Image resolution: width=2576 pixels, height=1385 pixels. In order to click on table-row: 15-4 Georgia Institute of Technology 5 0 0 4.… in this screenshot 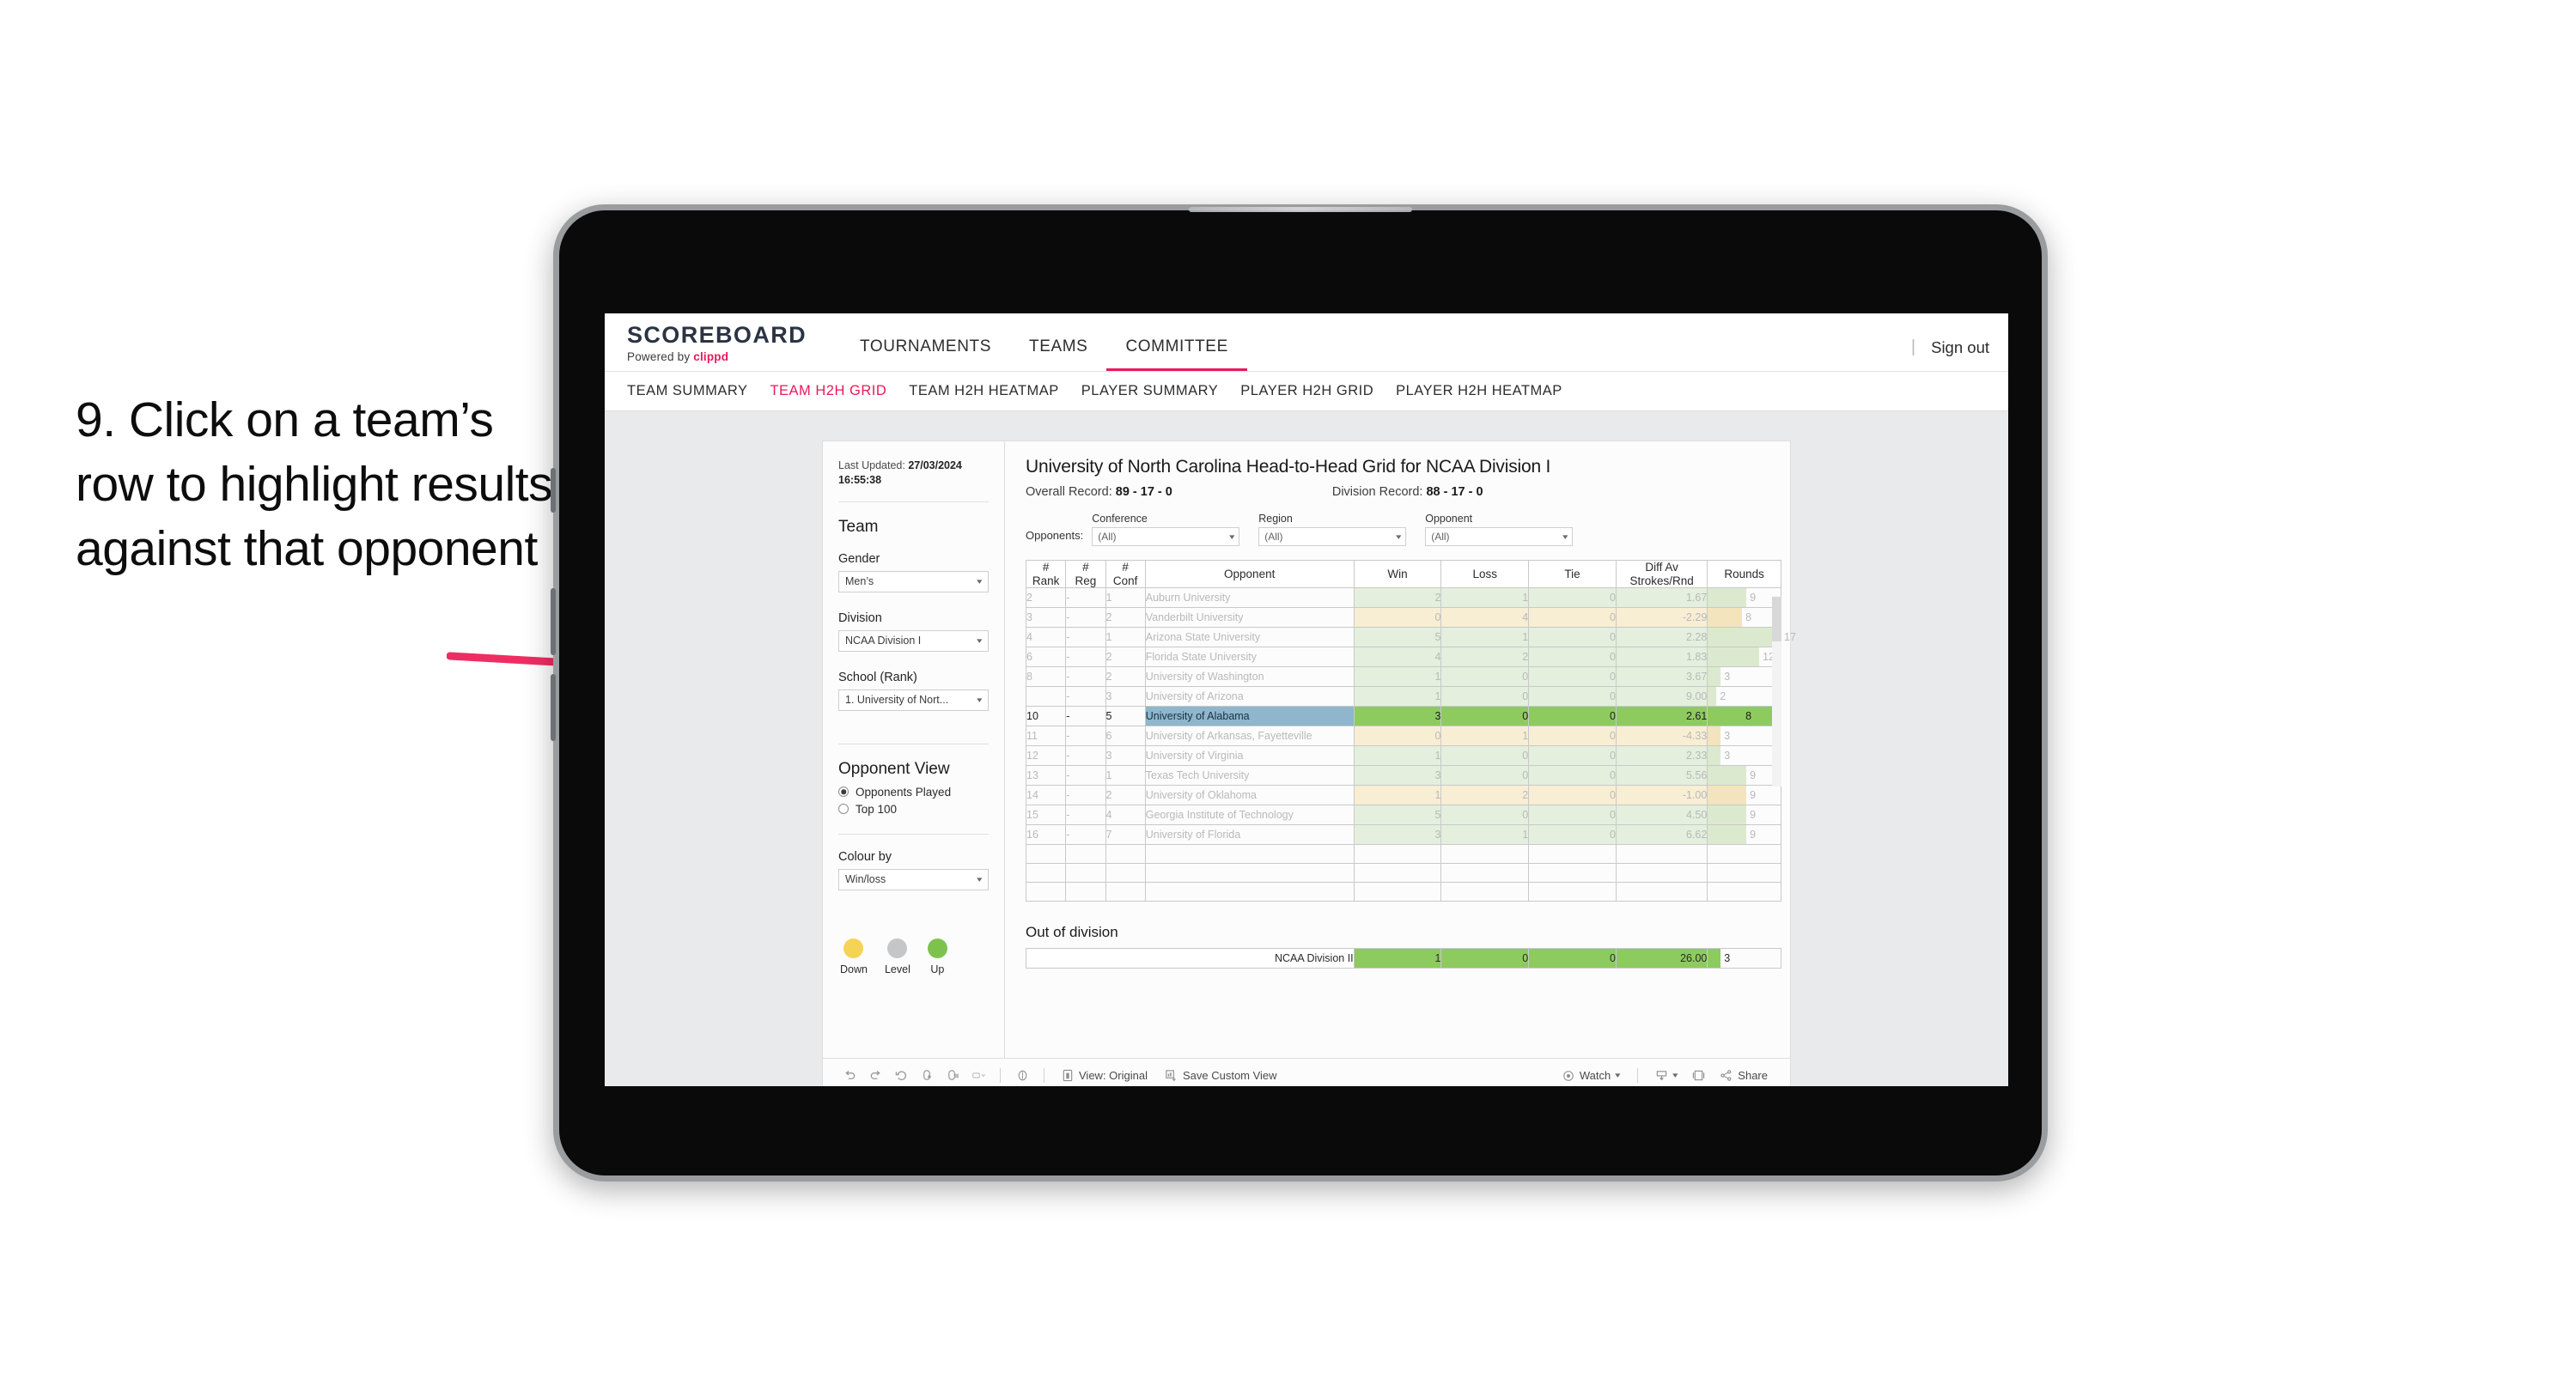, I will do `click(1403, 815)`.